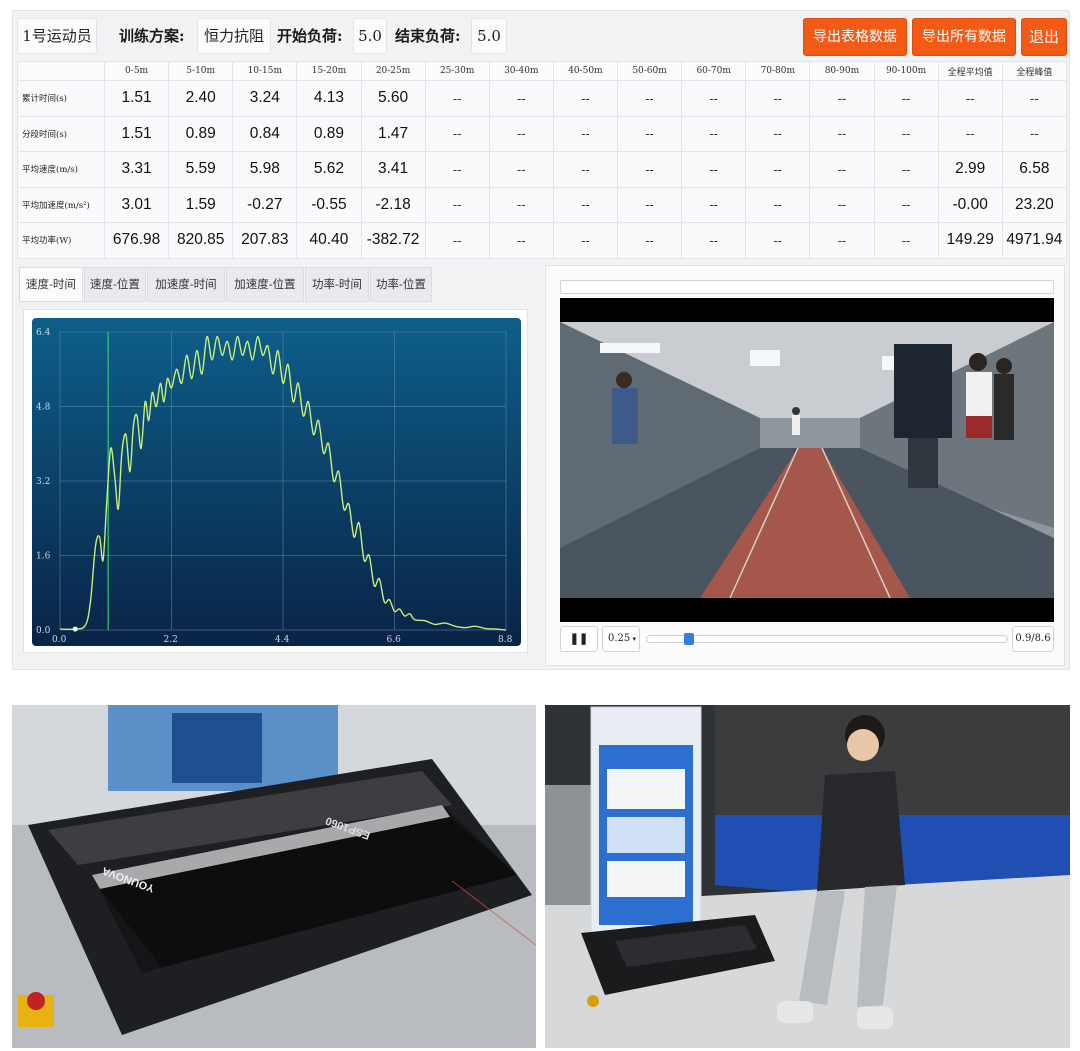  What do you see at coordinates (505, 640) in the screenshot?
I see `x-tick-label: 8.8` at bounding box center [505, 640].